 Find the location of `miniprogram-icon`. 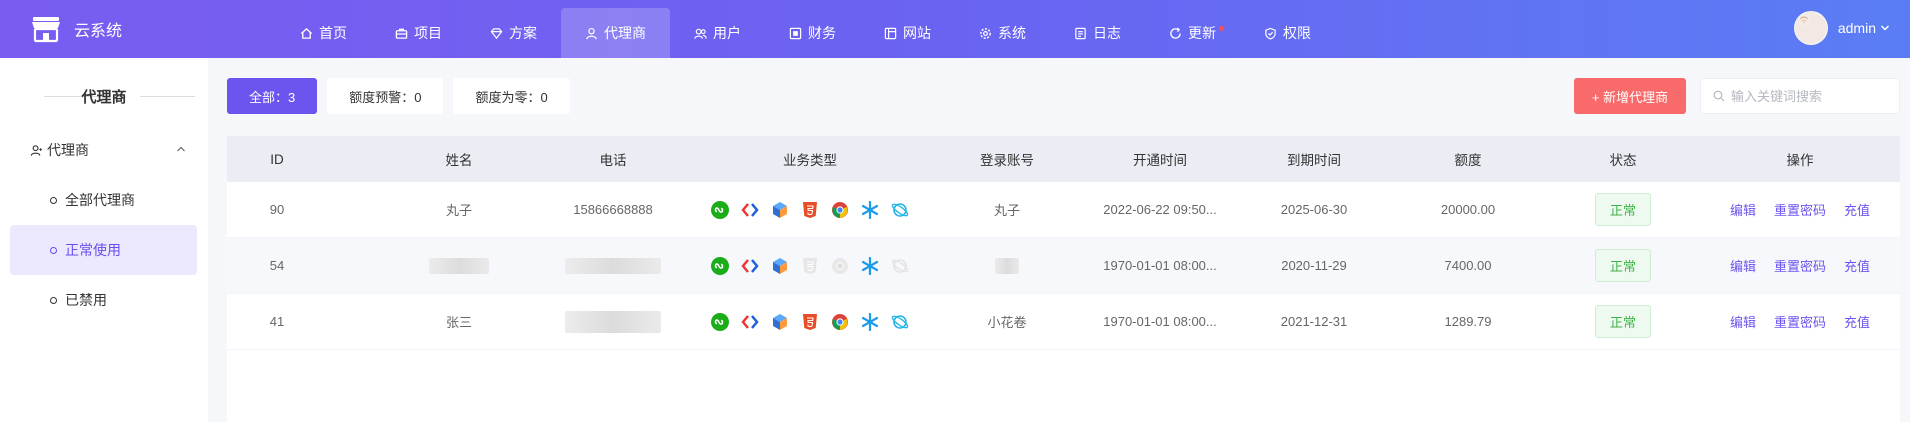

miniprogram-icon is located at coordinates (720, 321).